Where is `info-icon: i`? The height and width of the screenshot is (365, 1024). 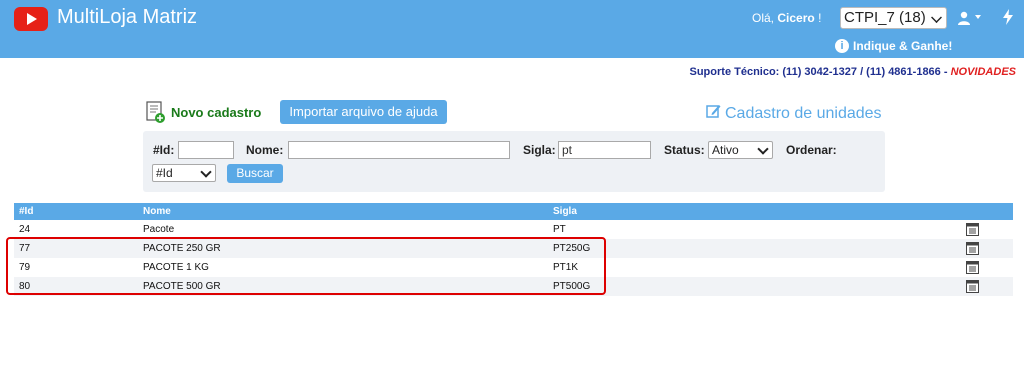 info-icon: i is located at coordinates (842, 46).